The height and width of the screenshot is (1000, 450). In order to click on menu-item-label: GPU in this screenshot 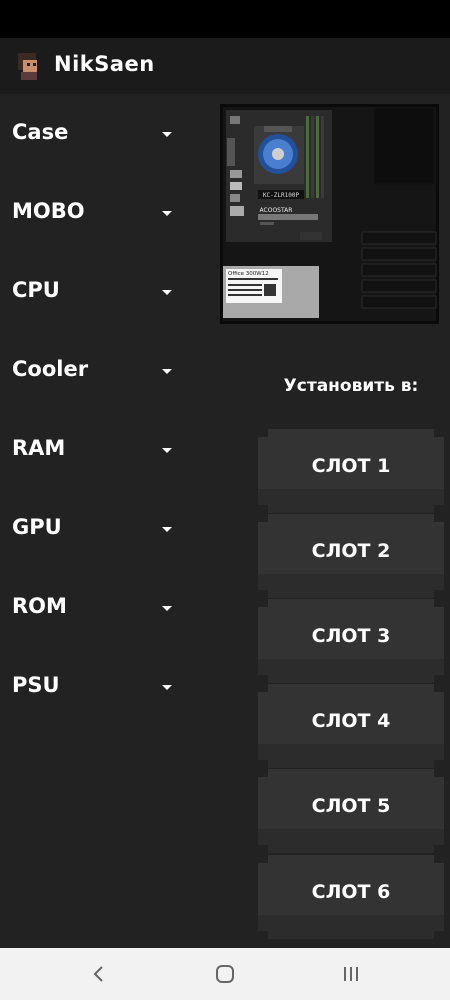, I will do `click(37, 527)`.